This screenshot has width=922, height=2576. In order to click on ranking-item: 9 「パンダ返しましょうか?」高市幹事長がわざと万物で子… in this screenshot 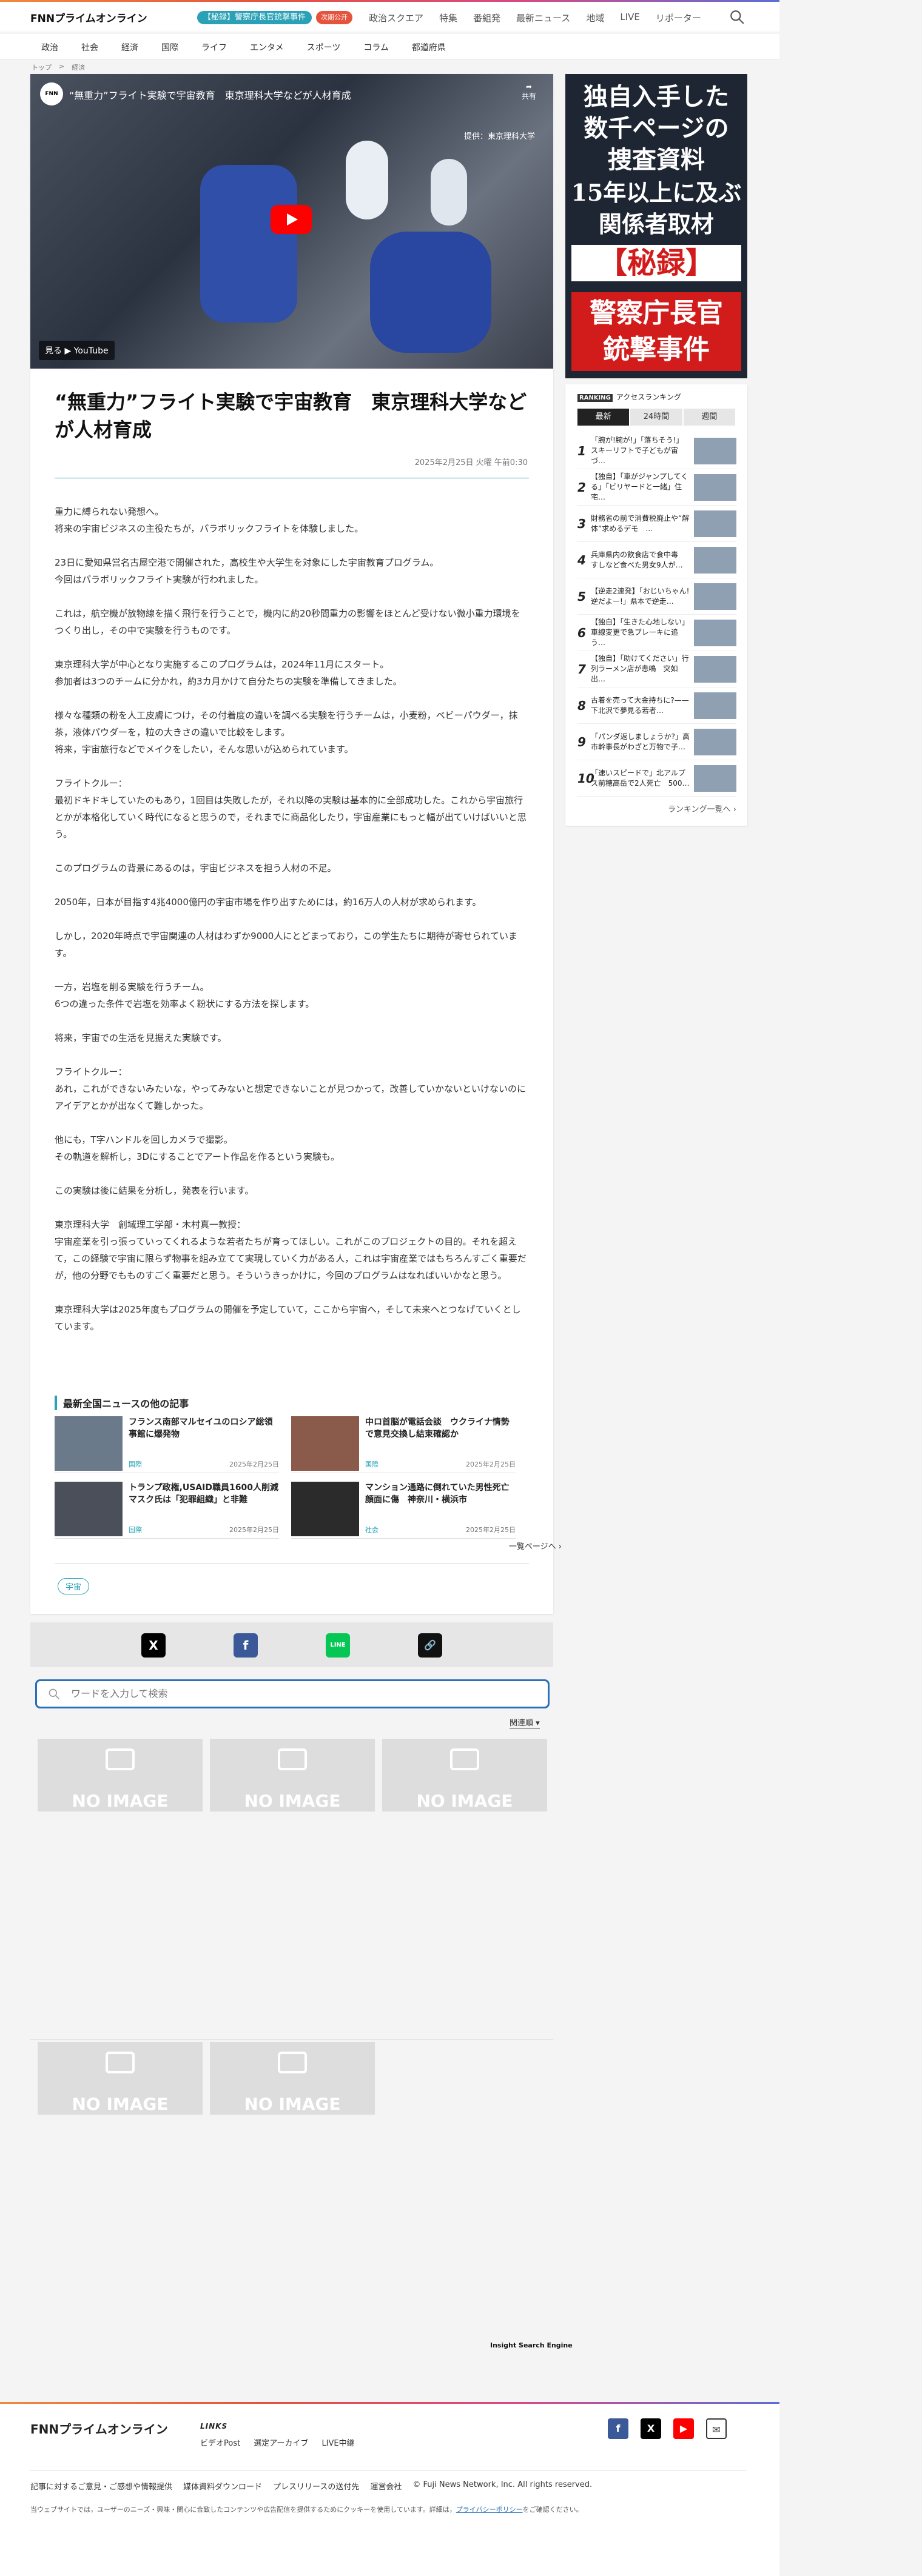, I will do `click(656, 742)`.